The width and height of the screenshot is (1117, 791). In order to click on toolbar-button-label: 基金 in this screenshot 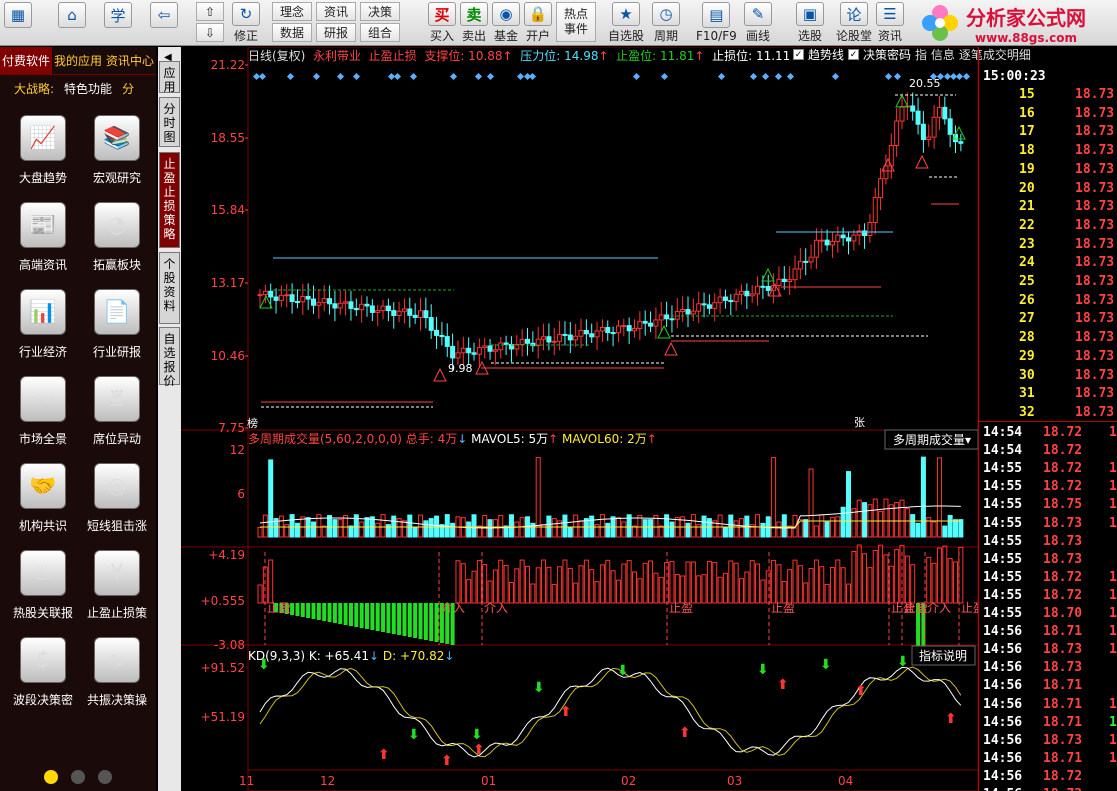, I will do `click(505, 36)`.